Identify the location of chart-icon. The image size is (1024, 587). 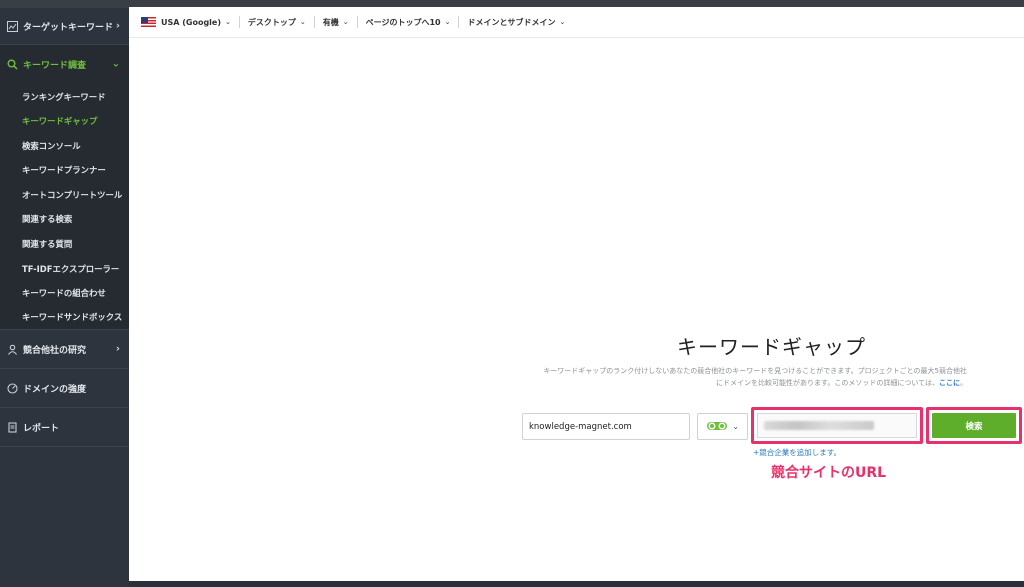
(12, 26).